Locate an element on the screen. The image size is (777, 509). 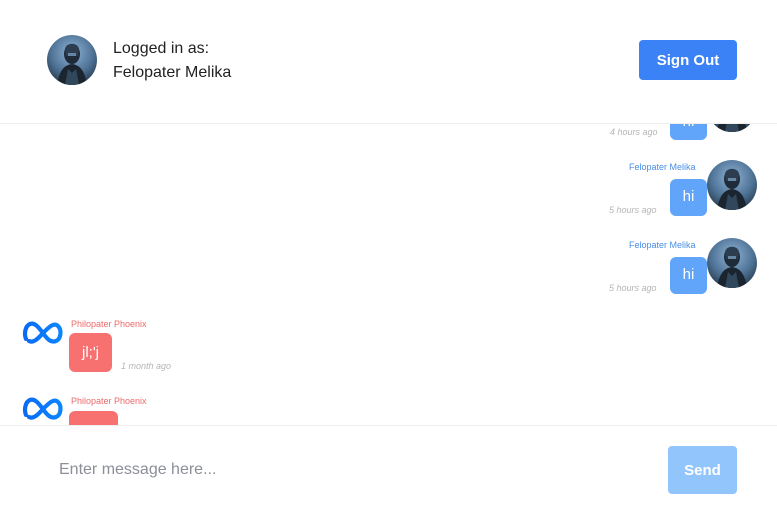
message-input is located at coordinates (344, 470).